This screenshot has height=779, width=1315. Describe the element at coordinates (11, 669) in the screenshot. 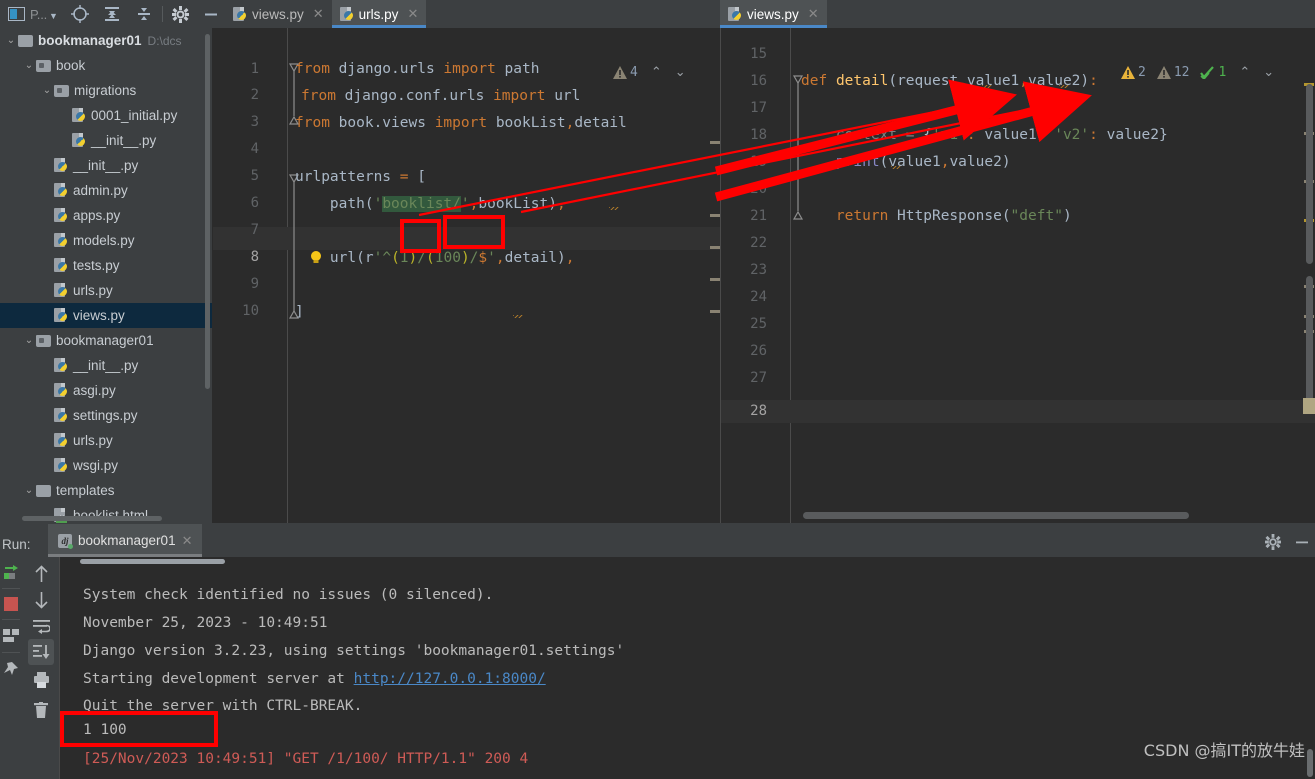

I see `pin-icon` at that location.